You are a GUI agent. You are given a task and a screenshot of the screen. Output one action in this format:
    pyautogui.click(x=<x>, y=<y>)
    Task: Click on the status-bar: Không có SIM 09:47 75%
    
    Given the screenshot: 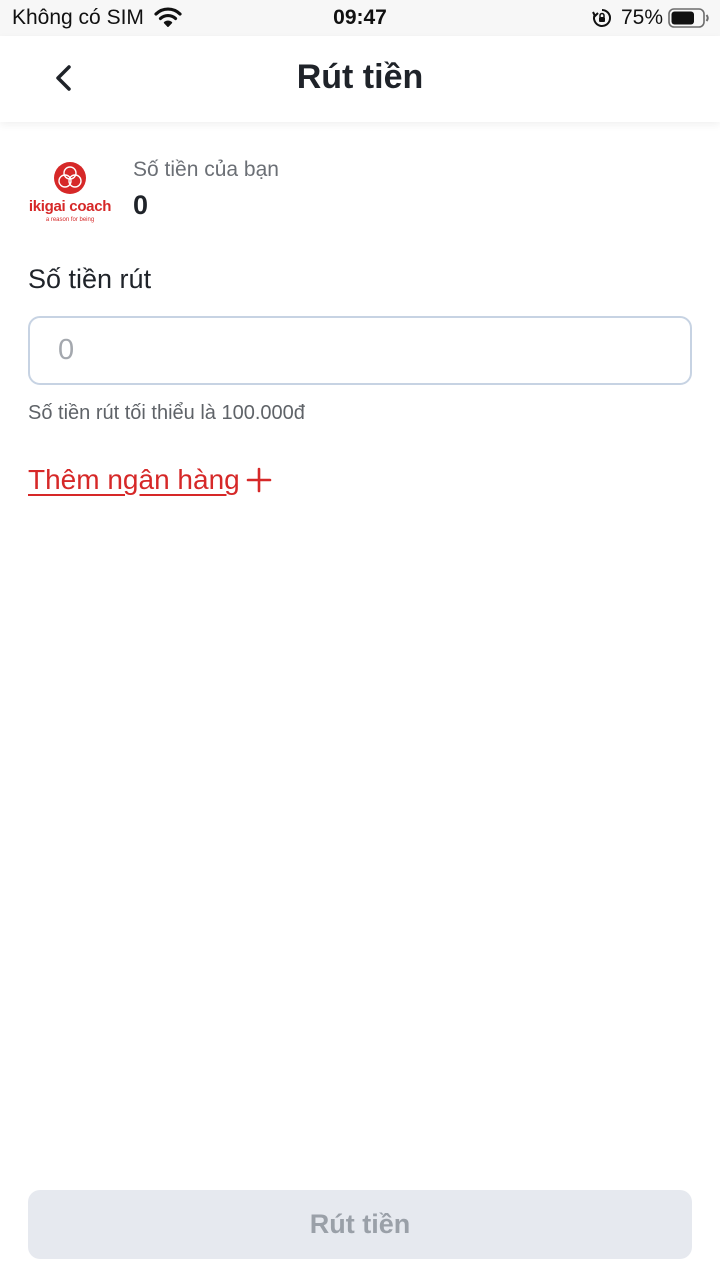 What is the action you would take?
    pyautogui.click(x=360, y=18)
    